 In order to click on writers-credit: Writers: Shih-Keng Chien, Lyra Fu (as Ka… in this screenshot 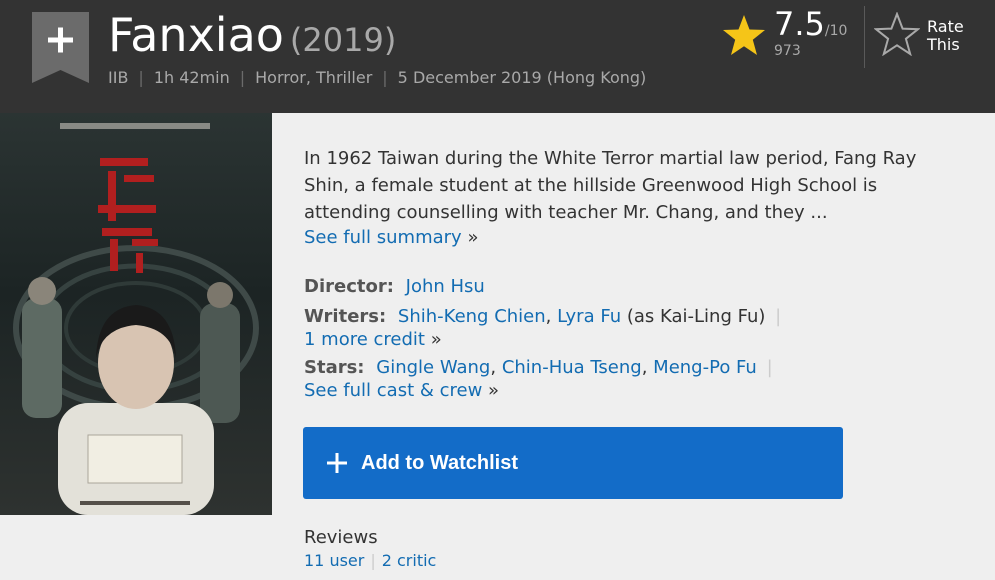, I will do `click(634, 328)`.